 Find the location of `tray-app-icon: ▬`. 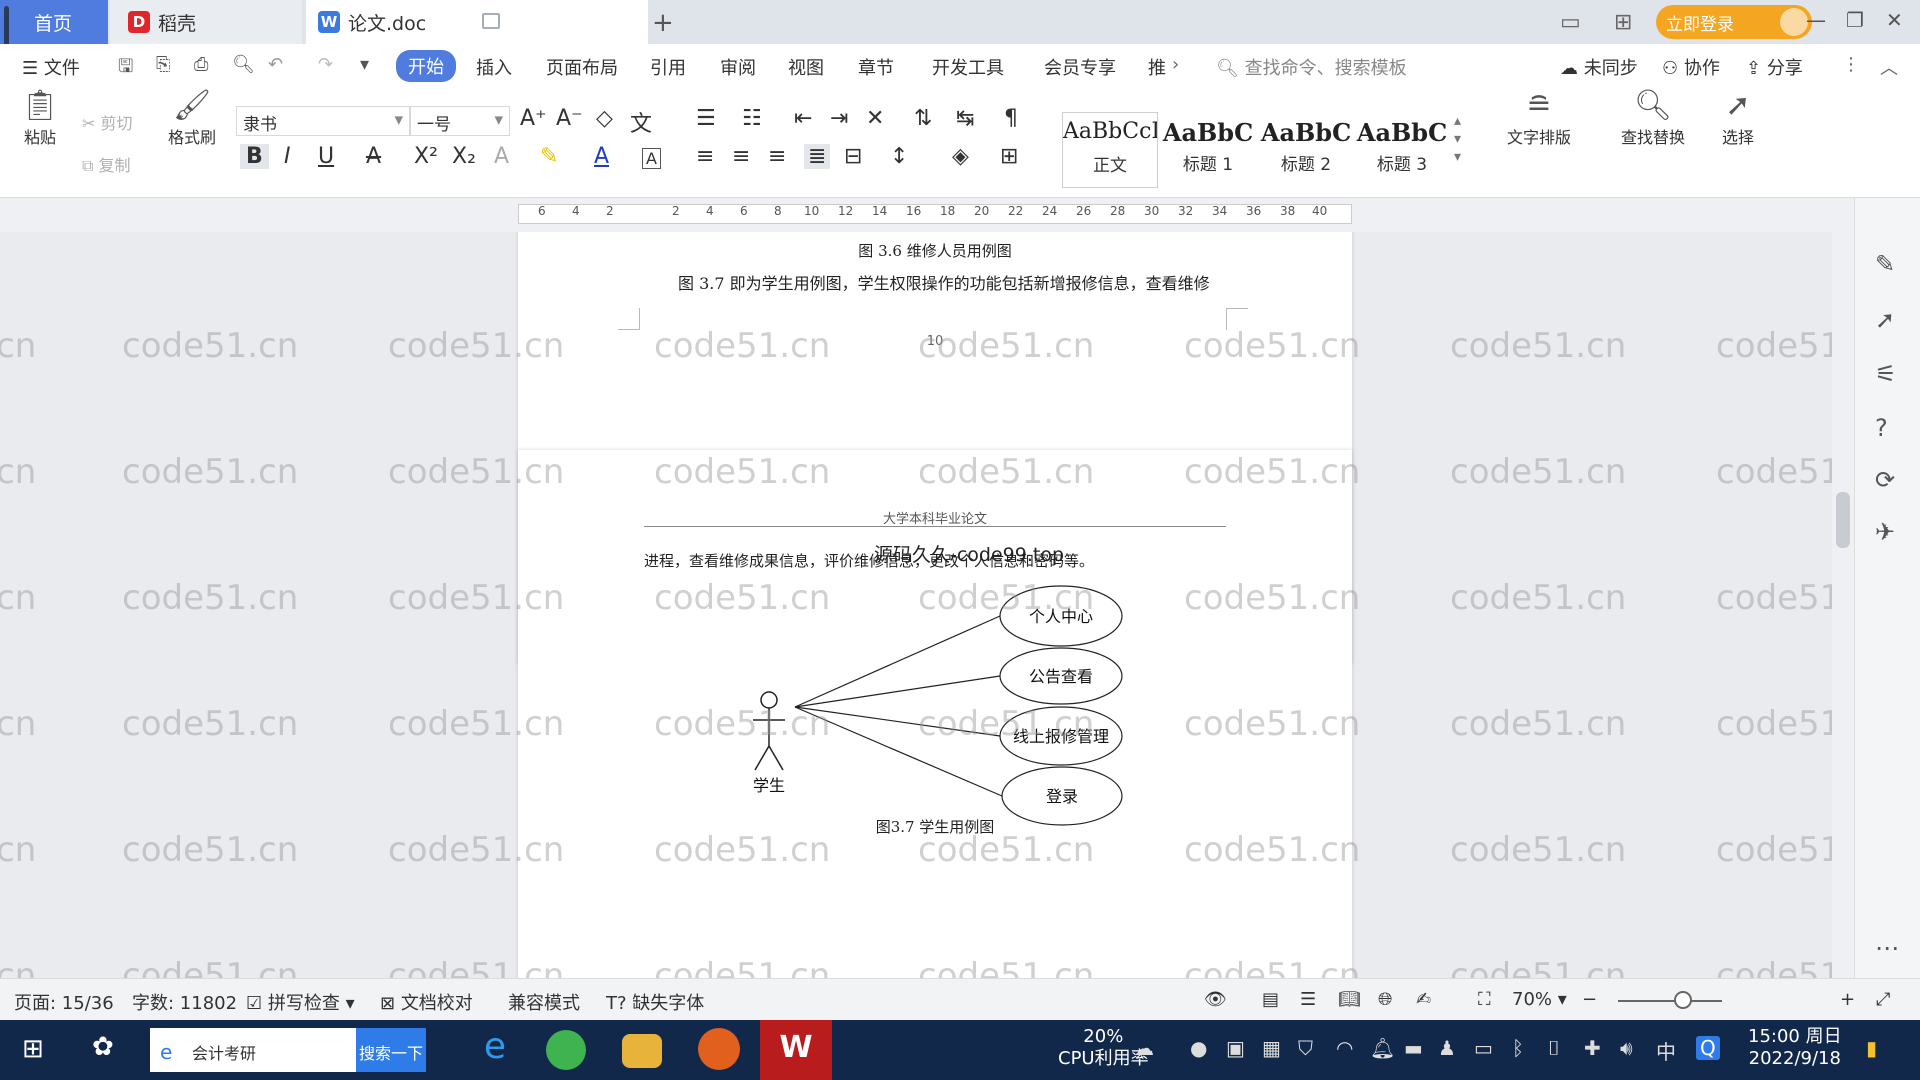

tray-app-icon: ▬ is located at coordinates (1413, 1048).